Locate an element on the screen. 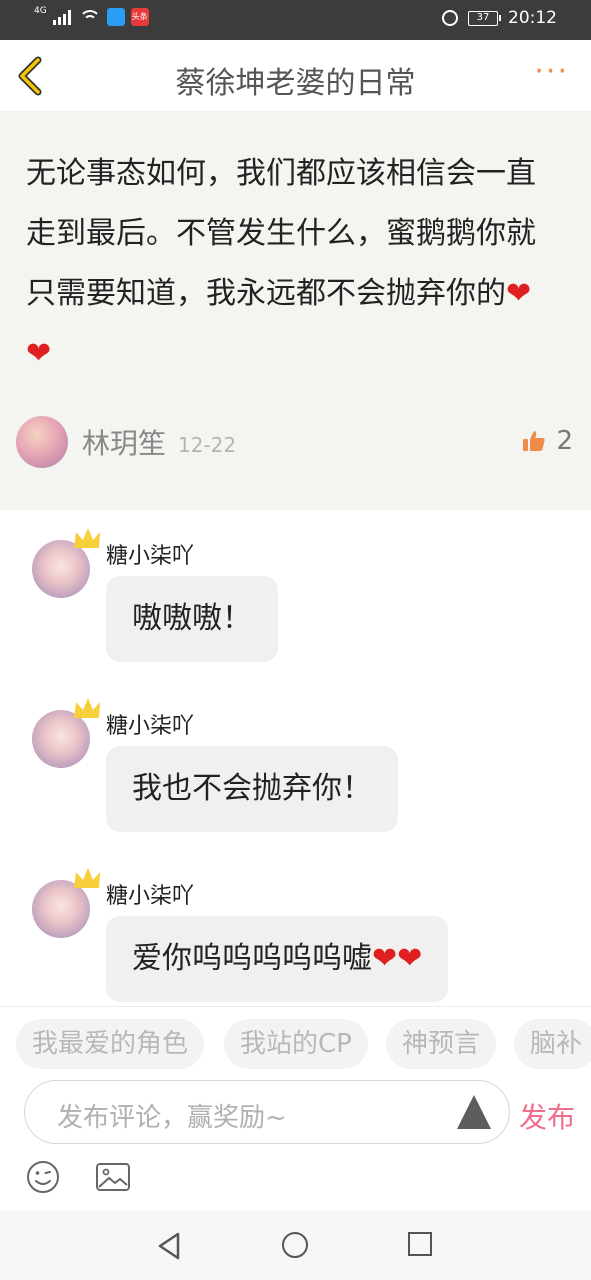 This screenshot has height=1280, width=591. comment-item: 糖小柒吖 爱你呜呜呜呜呜嘘❤❤ is located at coordinates (295, 935).